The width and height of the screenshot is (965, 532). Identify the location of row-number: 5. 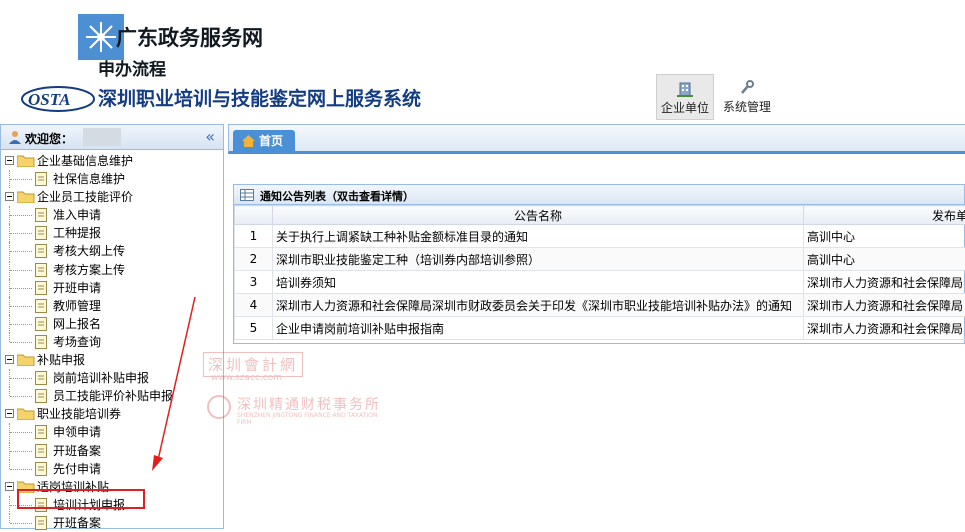
(254, 328).